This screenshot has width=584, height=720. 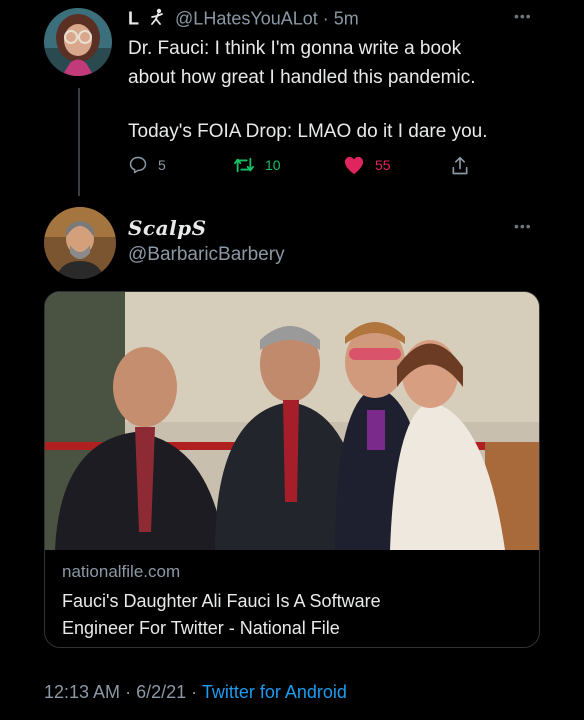 I want to click on display-name: ScalpS, so click(x=167, y=228).